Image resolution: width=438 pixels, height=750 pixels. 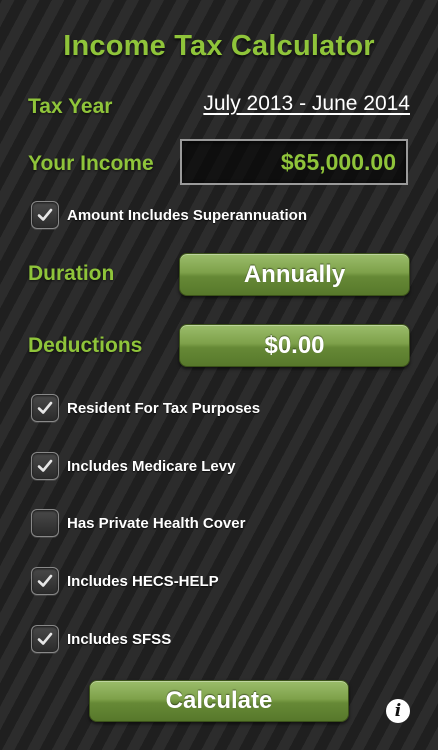 I want to click on tax-year-label: Tax Year, so click(x=70, y=106).